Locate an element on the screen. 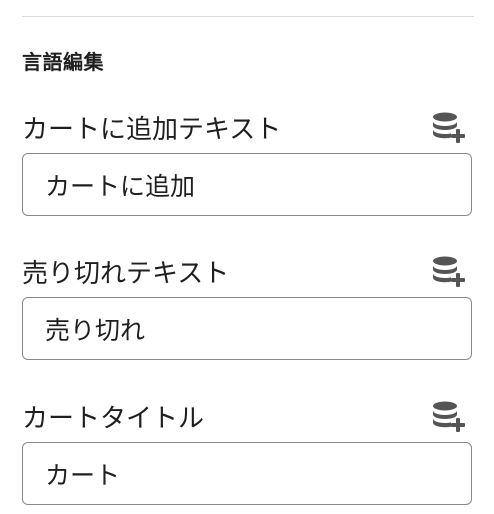 The image size is (494, 514). cart-title-input is located at coordinates (247, 473).